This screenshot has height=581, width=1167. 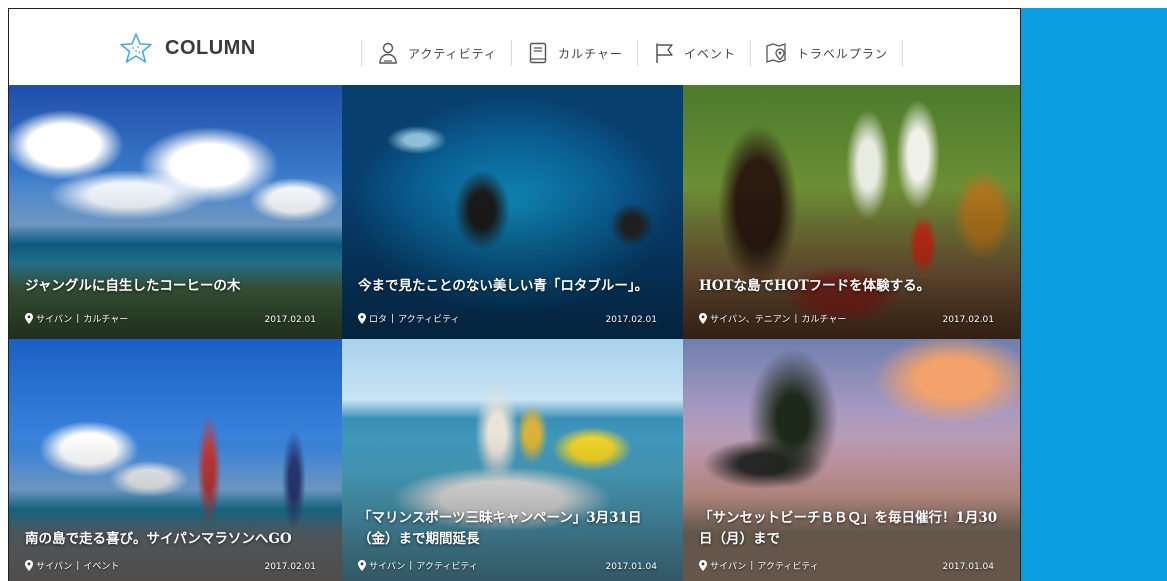 What do you see at coordinates (210, 47) in the screenshot?
I see `brand-title: COLUMN` at bounding box center [210, 47].